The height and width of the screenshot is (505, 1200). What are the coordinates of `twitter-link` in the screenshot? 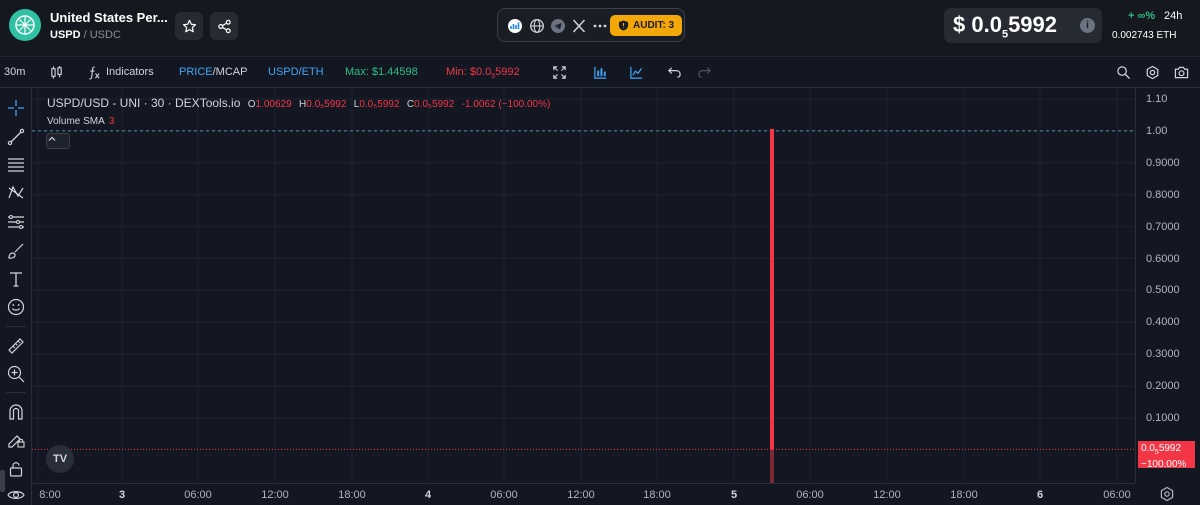 It's located at (578, 25).